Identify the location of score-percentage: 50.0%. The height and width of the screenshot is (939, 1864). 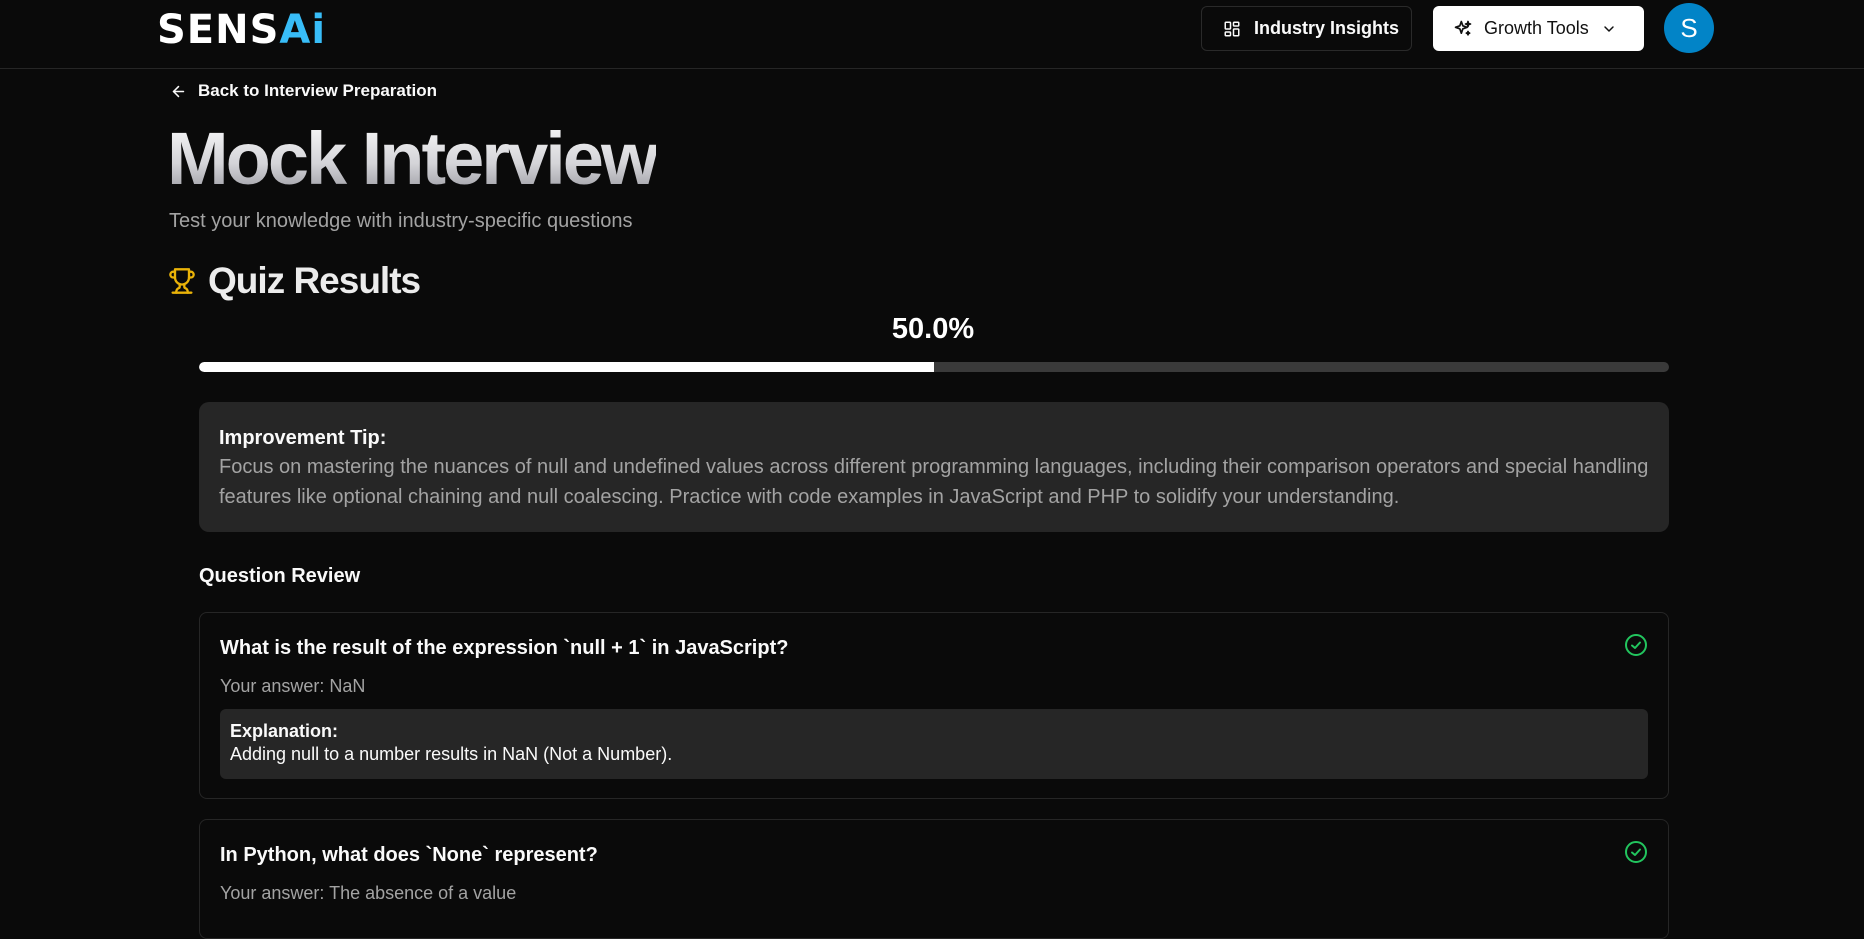
(933, 329).